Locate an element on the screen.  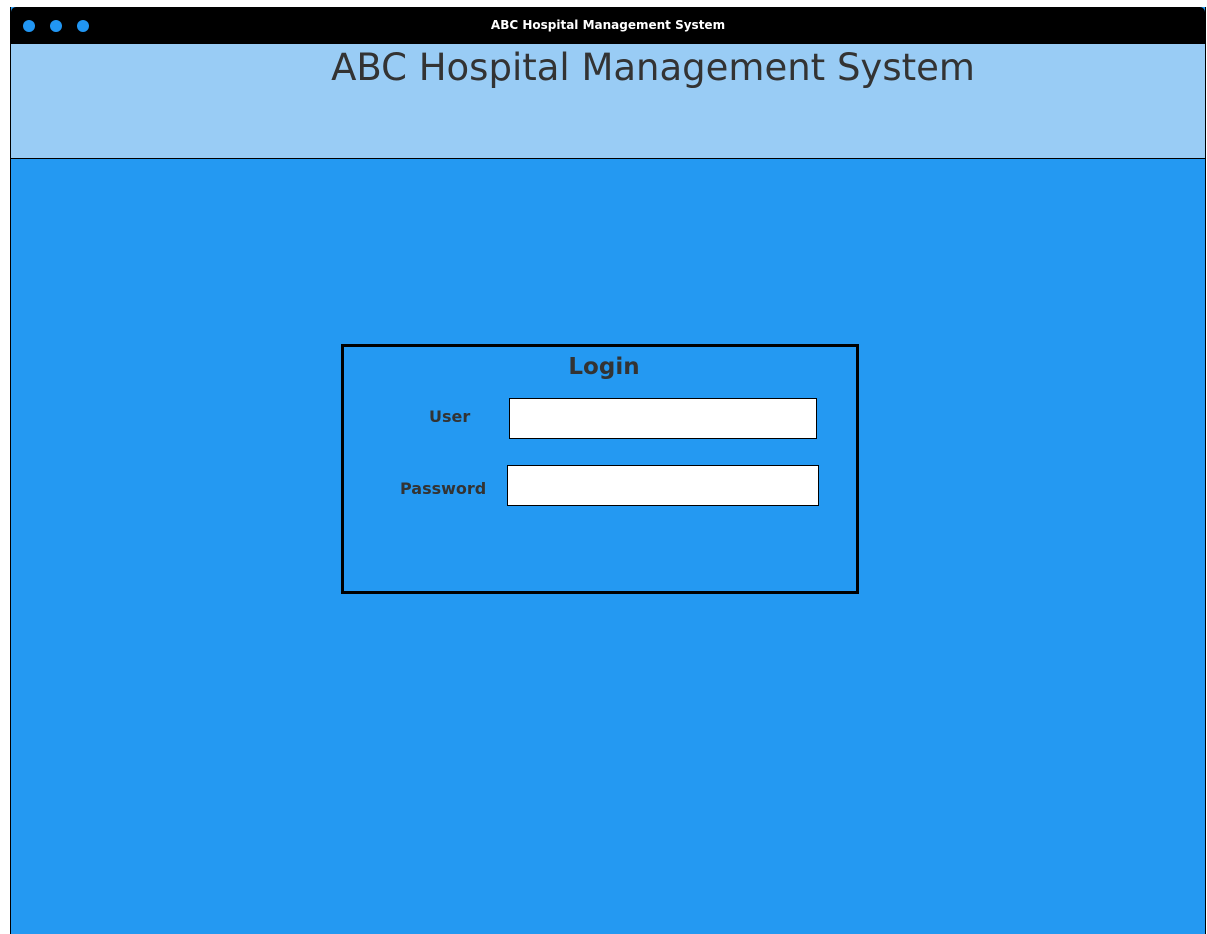
window-title: ABC Hospital Management System is located at coordinates (608, 25).